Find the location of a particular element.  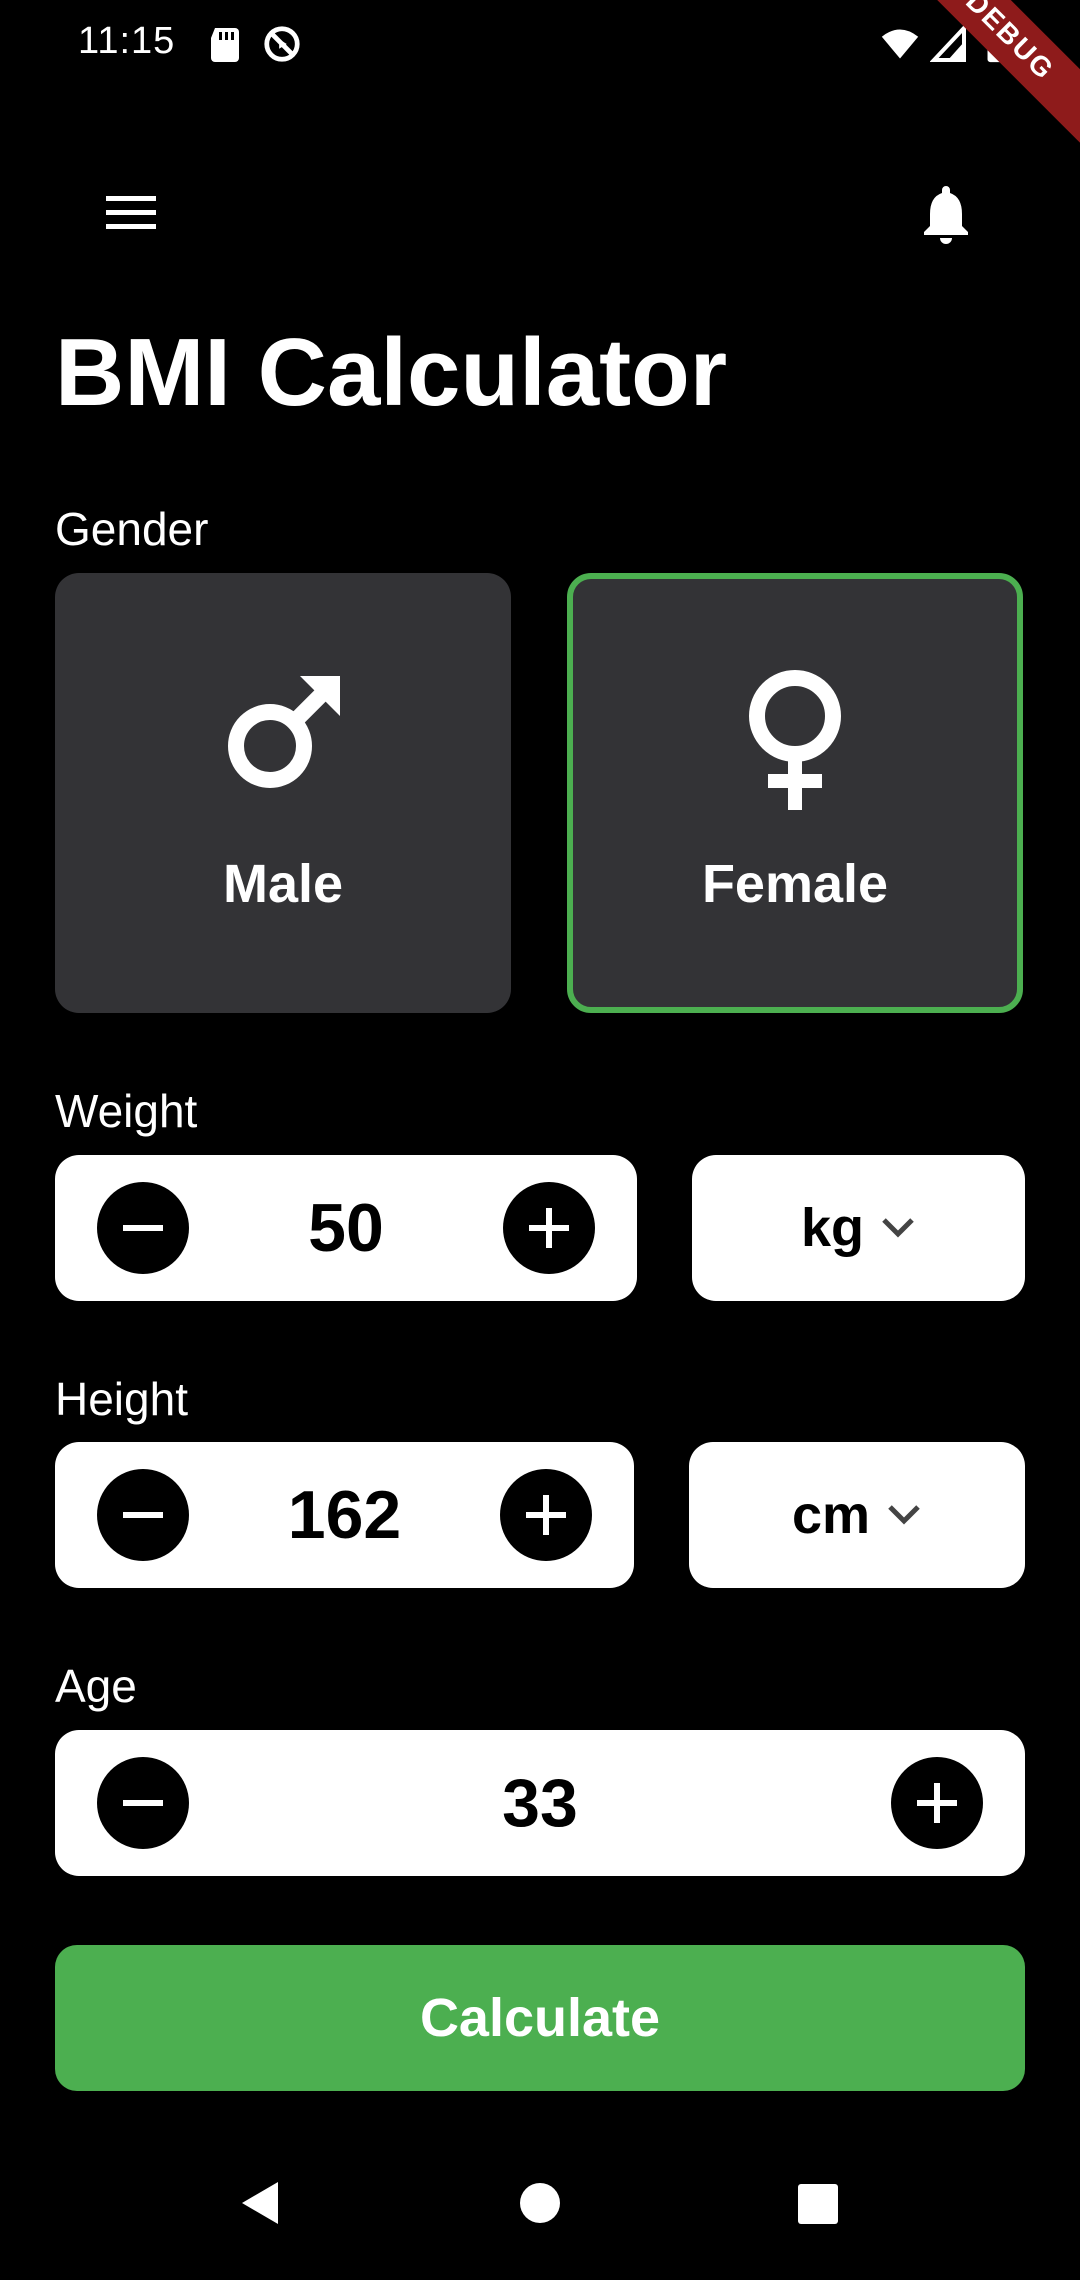

age-increment-button is located at coordinates (937, 1803).